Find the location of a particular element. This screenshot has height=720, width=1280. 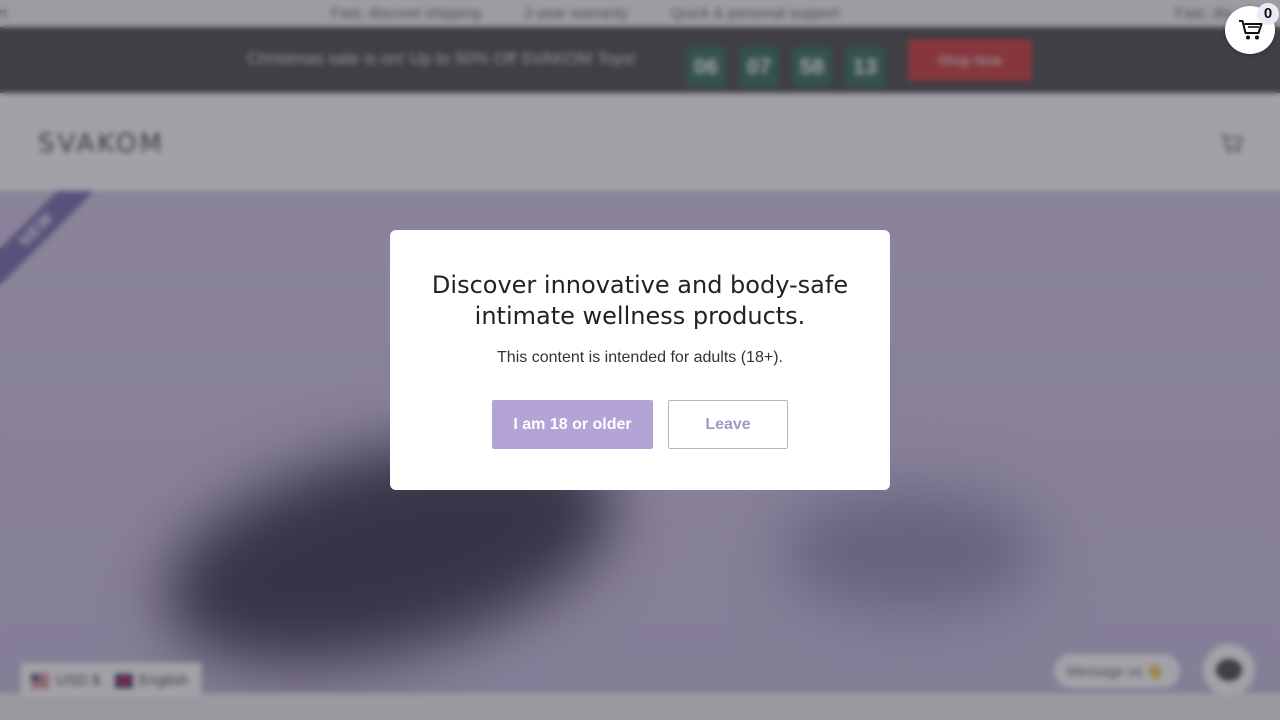

leave-button: Leave is located at coordinates (728, 424).